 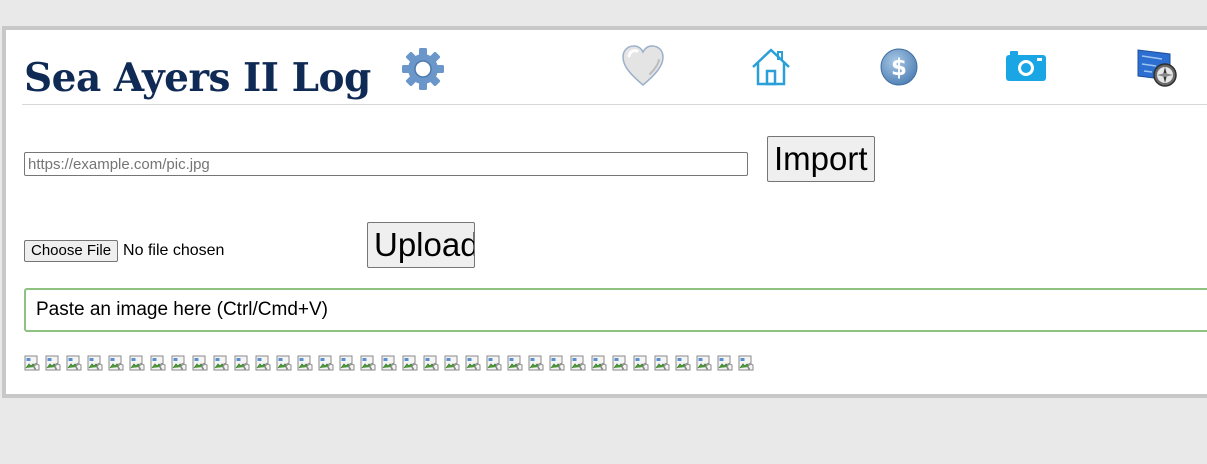 I want to click on map-compass-icon, so click(x=1155, y=67).